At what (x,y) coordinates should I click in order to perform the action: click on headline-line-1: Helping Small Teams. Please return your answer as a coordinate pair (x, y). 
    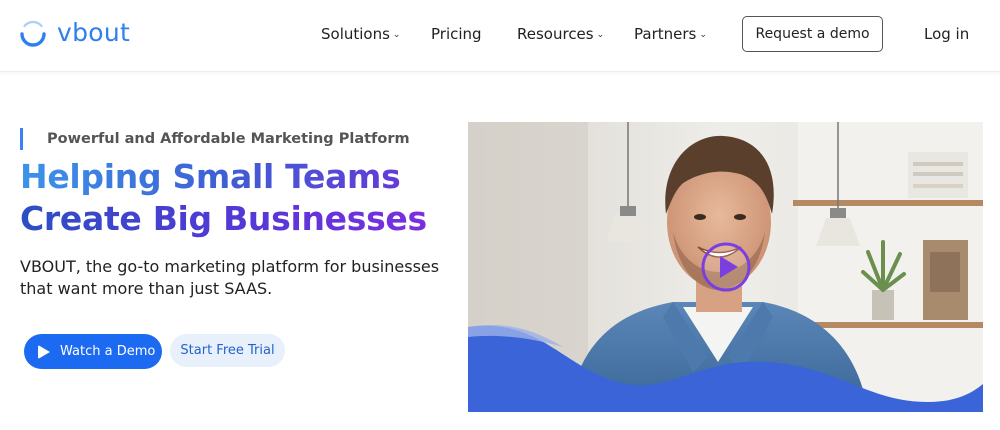
    Looking at the image, I should click on (223, 177).